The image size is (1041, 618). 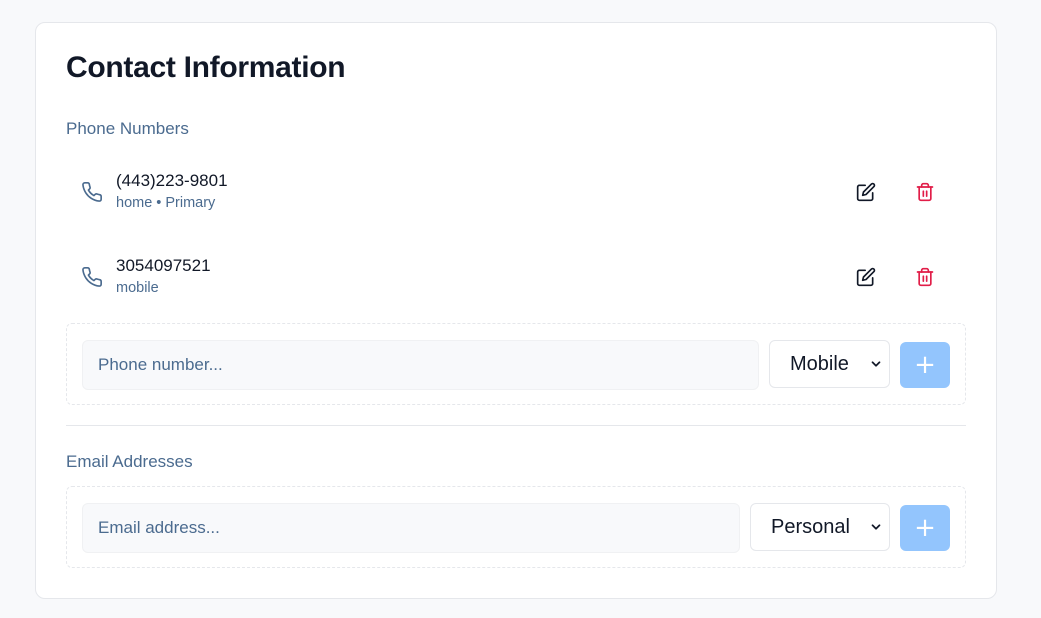 I want to click on phone-type-select: Mobile, so click(x=829, y=364).